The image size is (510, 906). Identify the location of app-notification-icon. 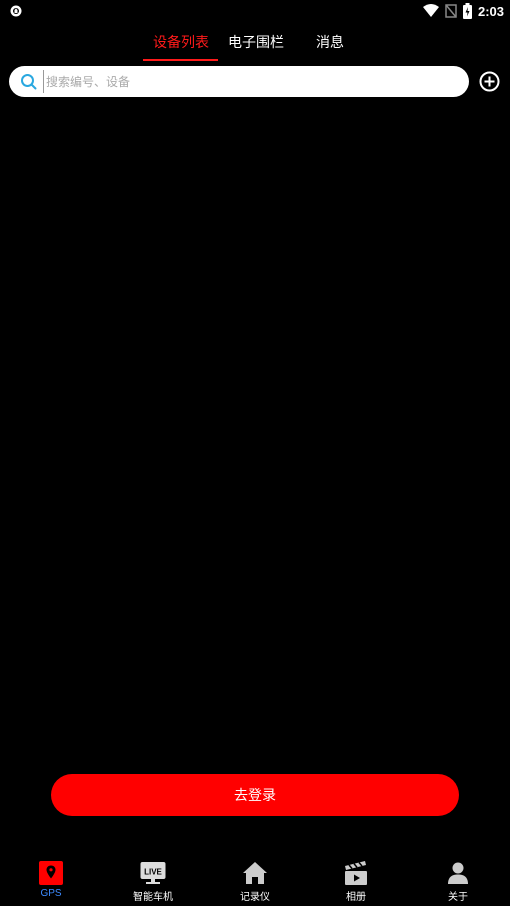
(16, 11).